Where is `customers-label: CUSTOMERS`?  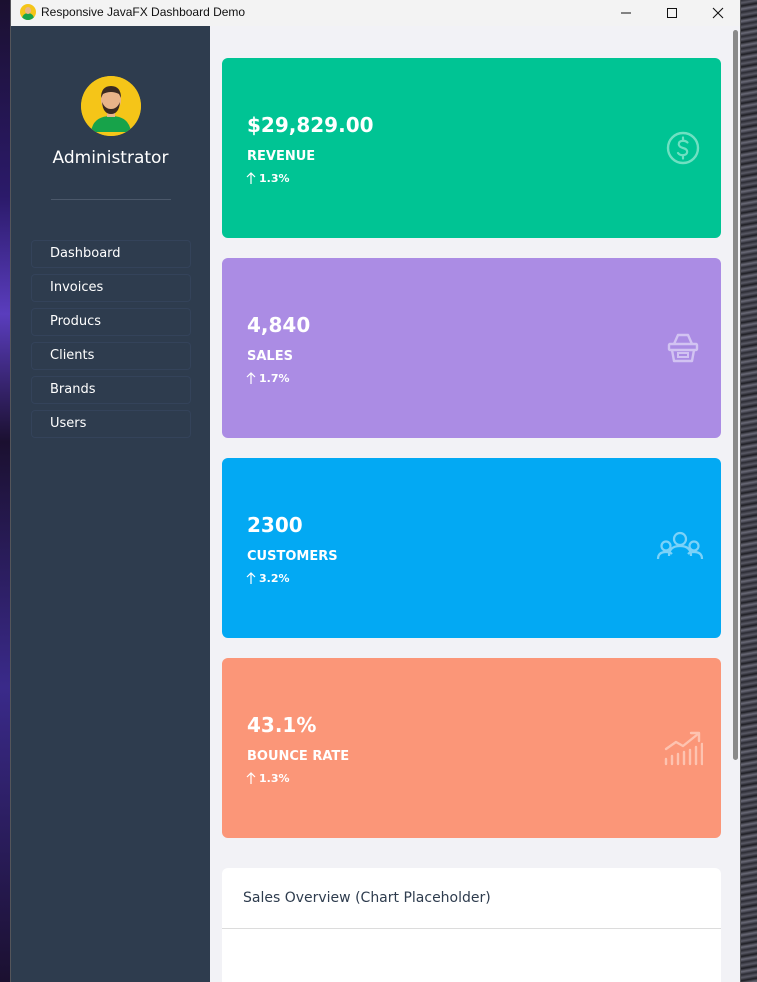 customers-label: CUSTOMERS is located at coordinates (292, 556).